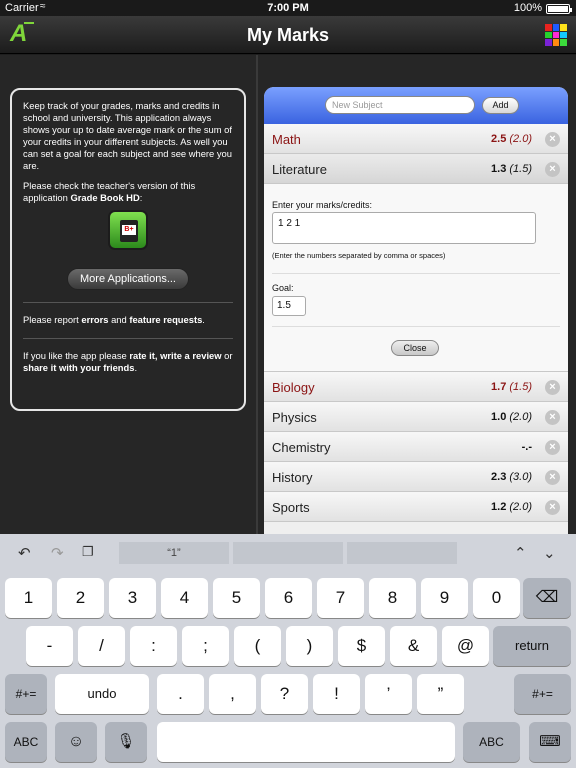  I want to click on subject-row: Physics 1.0 (2.0) ×, so click(416, 417).